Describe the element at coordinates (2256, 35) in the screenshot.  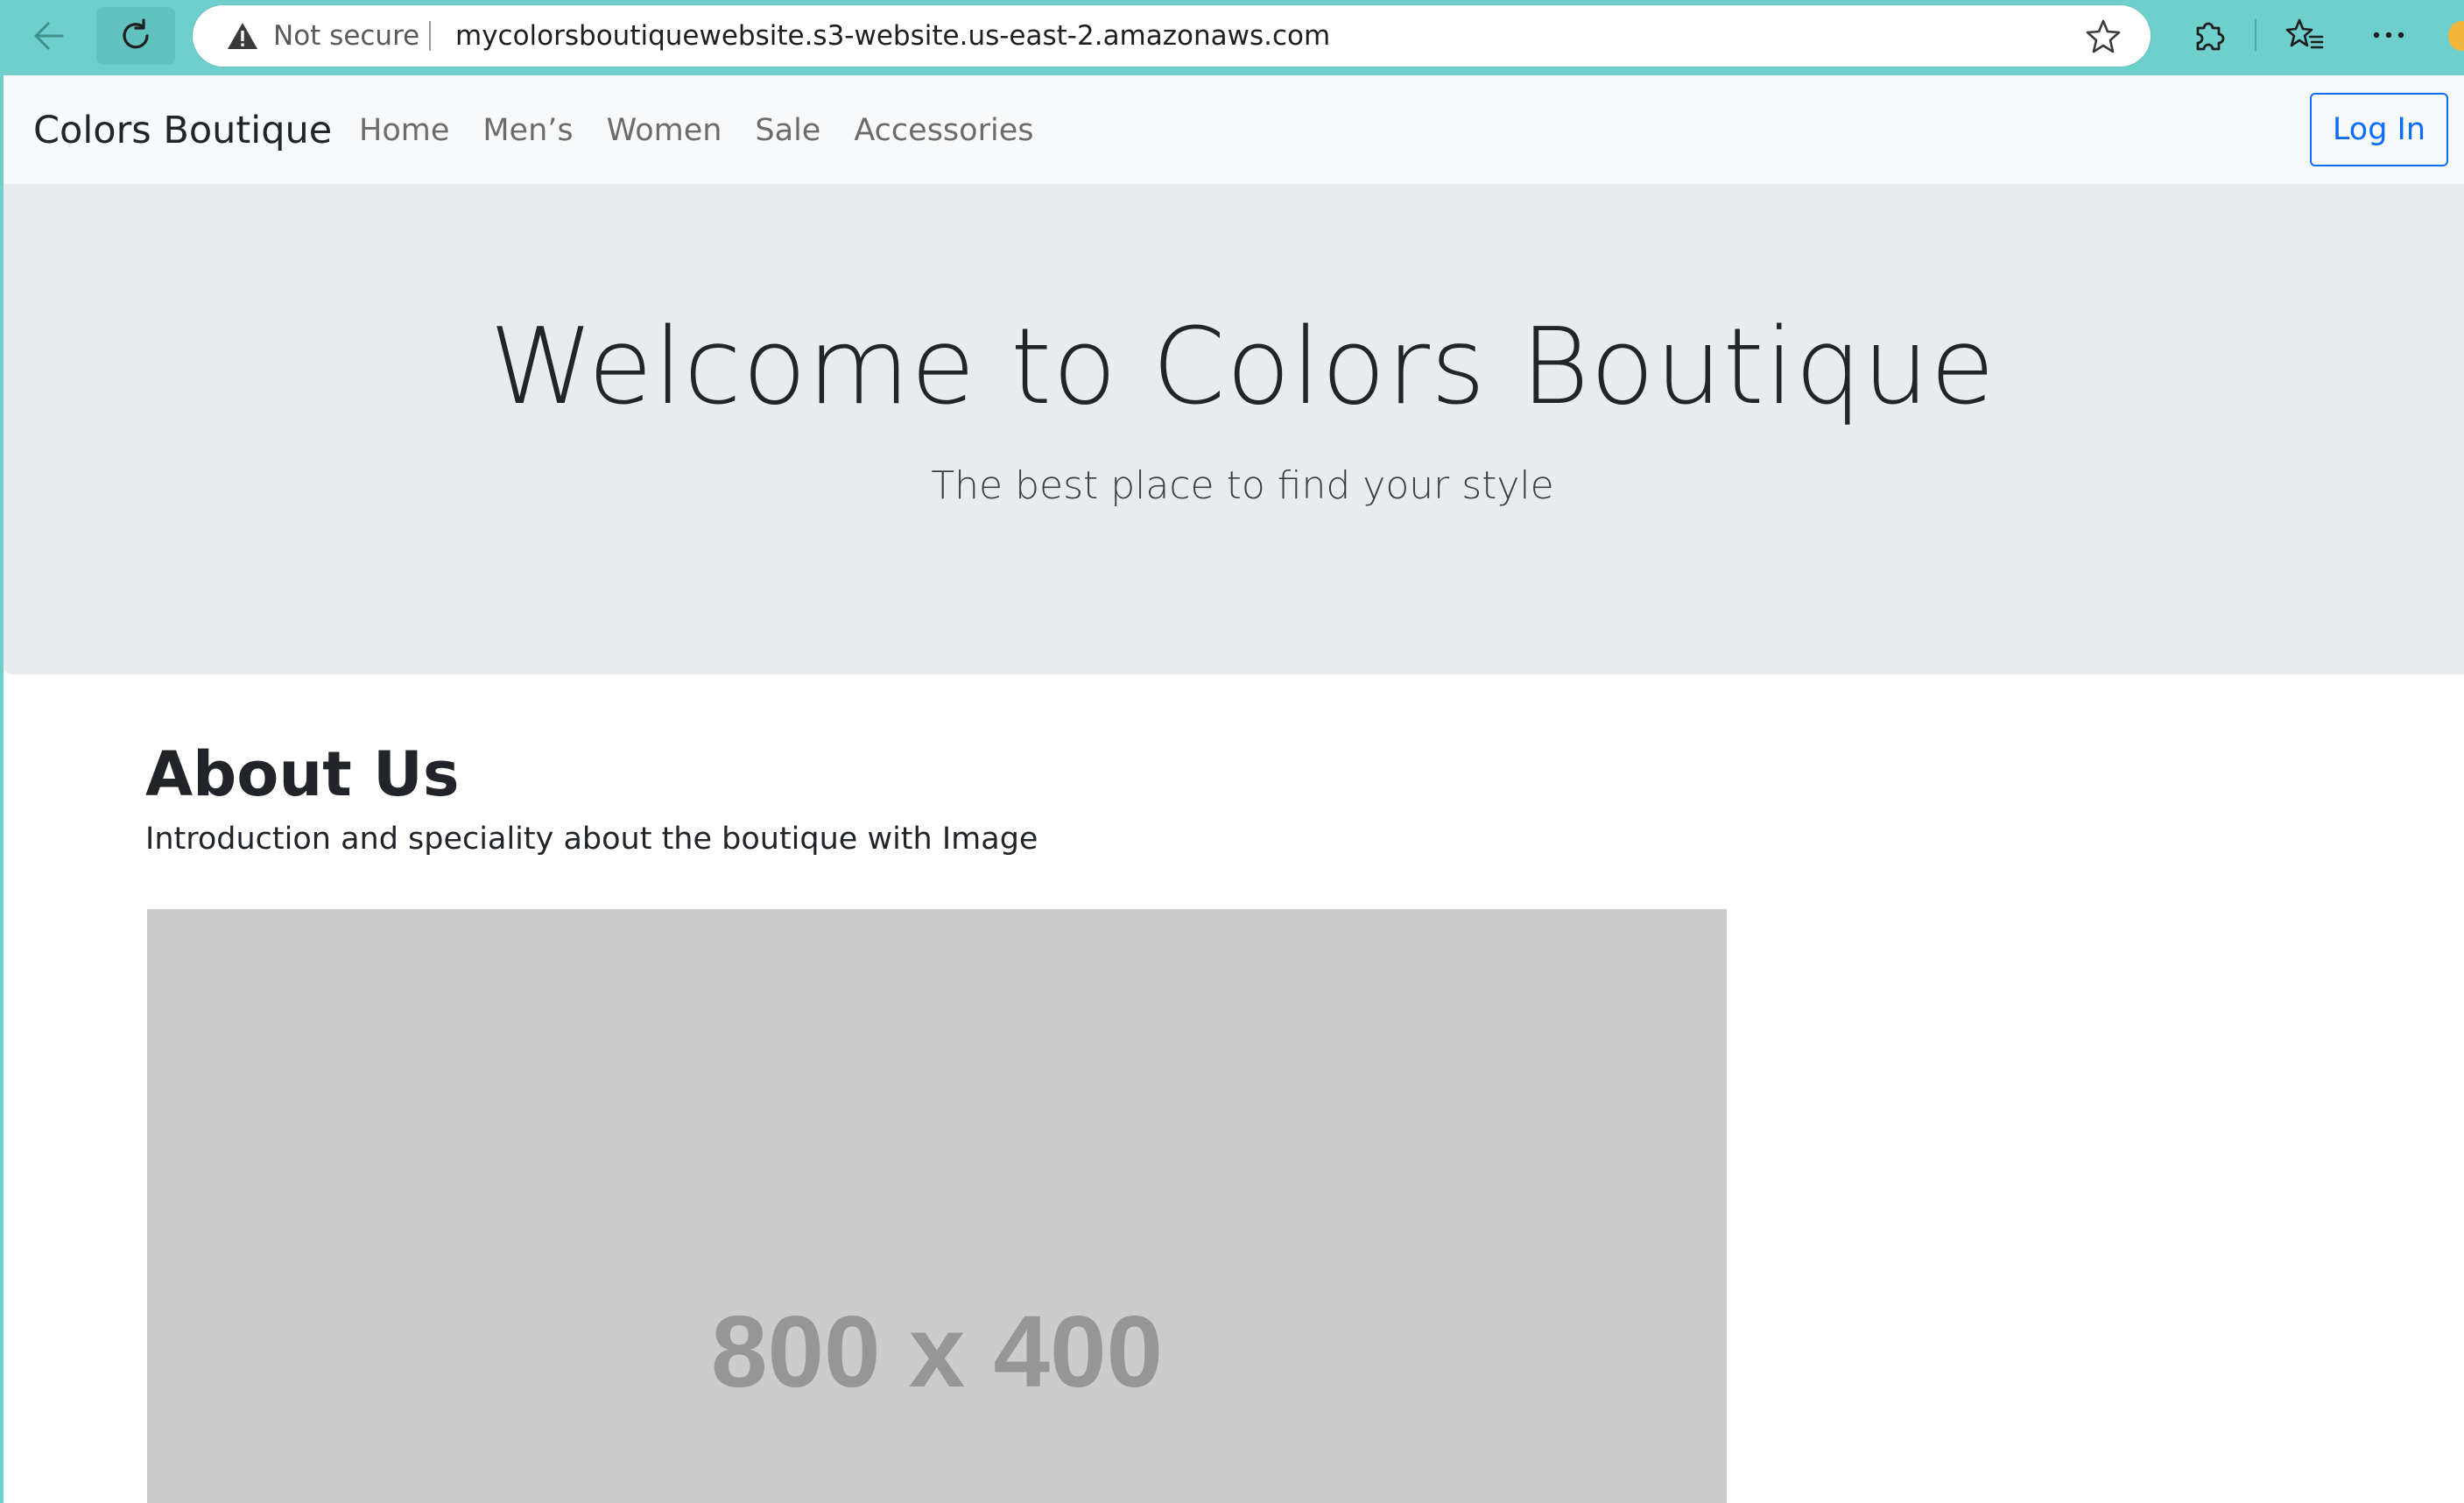
I see `toolbar-divider` at that location.